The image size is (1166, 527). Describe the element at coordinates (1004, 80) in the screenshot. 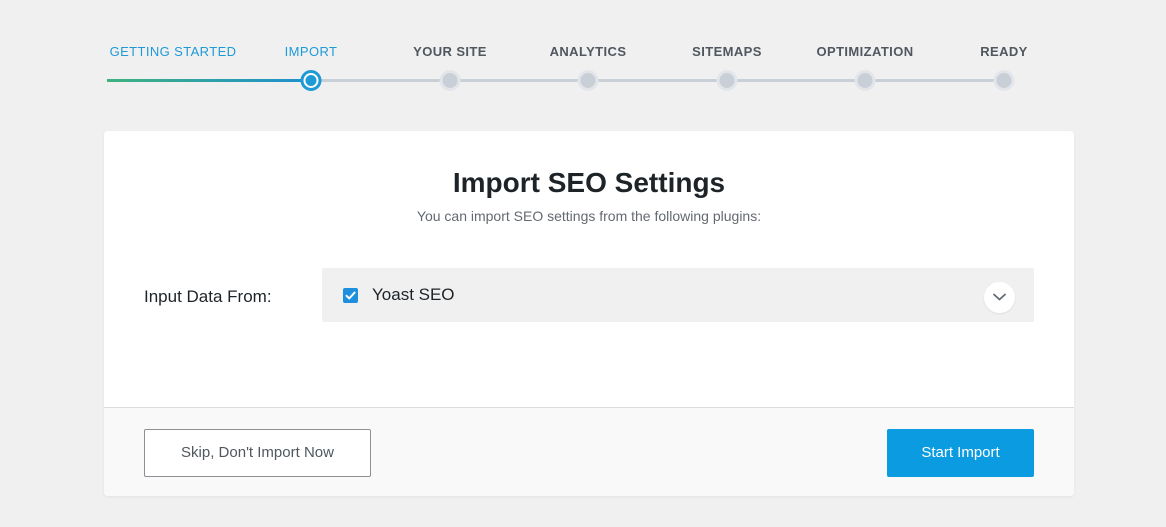

I see `step-ready-node` at that location.